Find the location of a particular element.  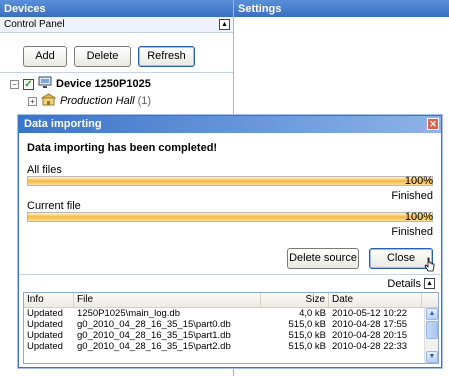

device-checkbox: ✓ is located at coordinates (28, 84).